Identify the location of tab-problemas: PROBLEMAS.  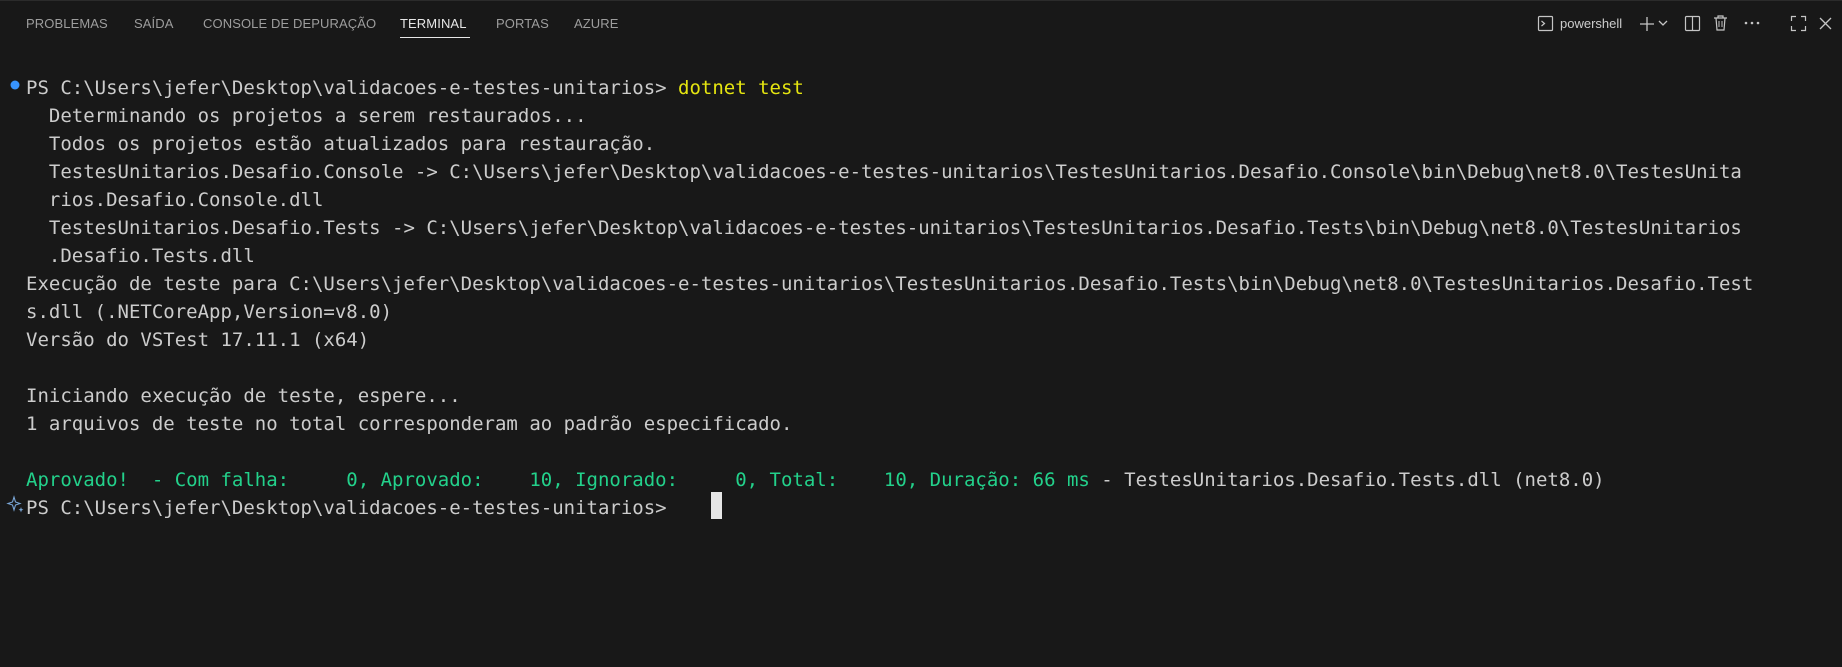
(67, 24).